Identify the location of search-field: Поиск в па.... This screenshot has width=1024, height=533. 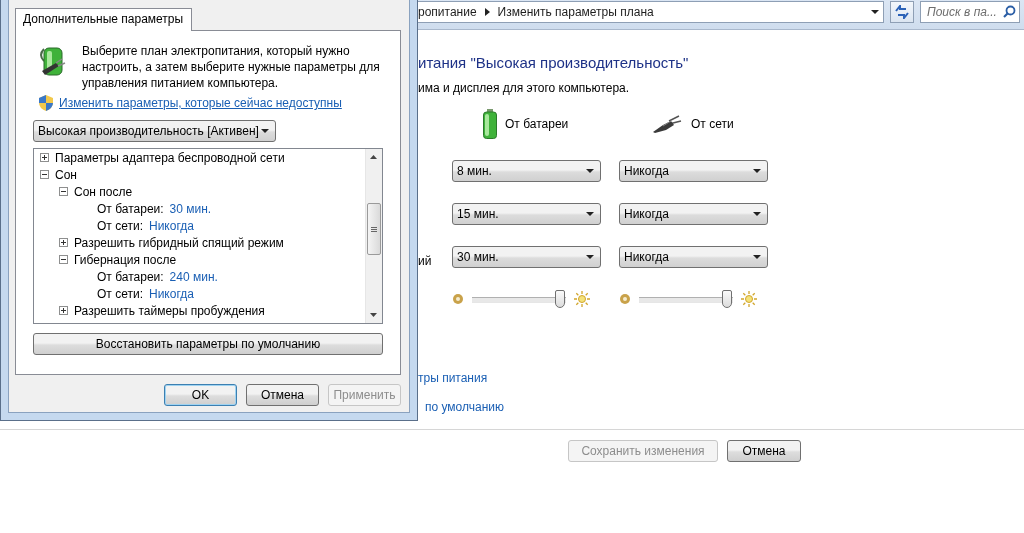
(970, 11).